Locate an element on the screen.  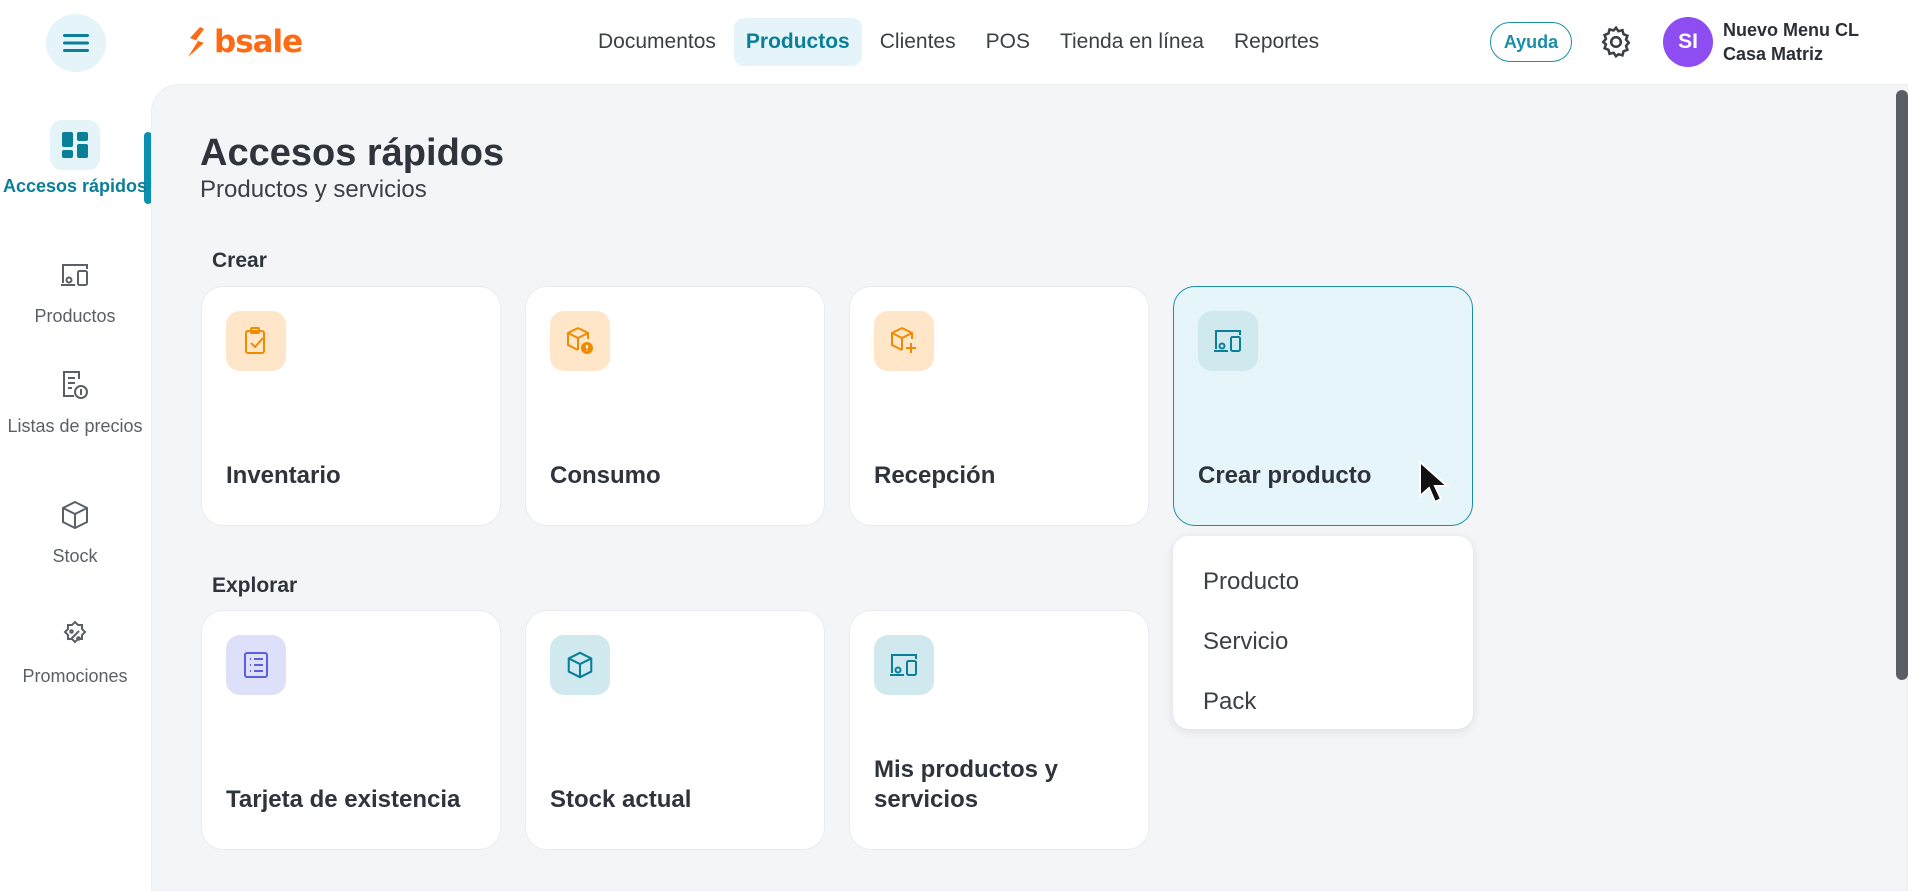
user-info: Nuevo Menu CL Casa Matriz is located at coordinates (1791, 42).